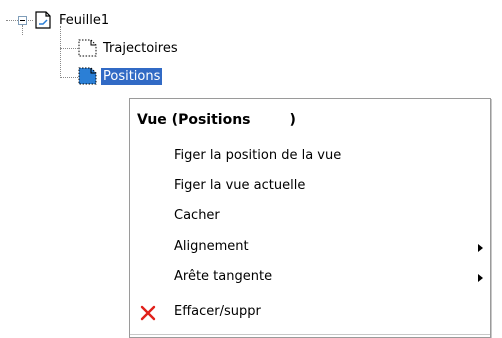  Describe the element at coordinates (44, 20) in the screenshot. I see `sheet-icon` at that location.